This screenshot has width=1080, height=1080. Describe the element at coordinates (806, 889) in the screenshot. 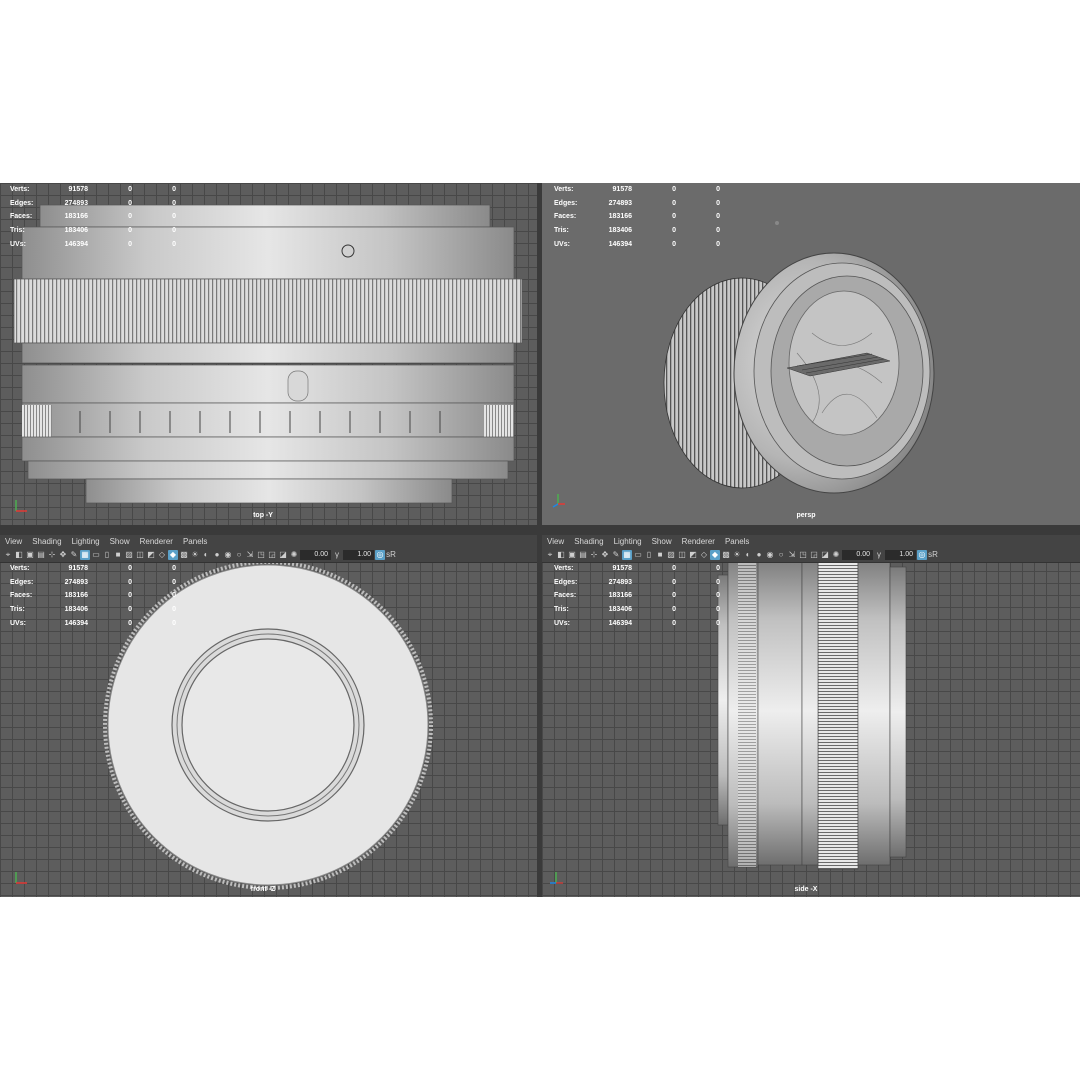

I see `camera-label: side -X` at that location.